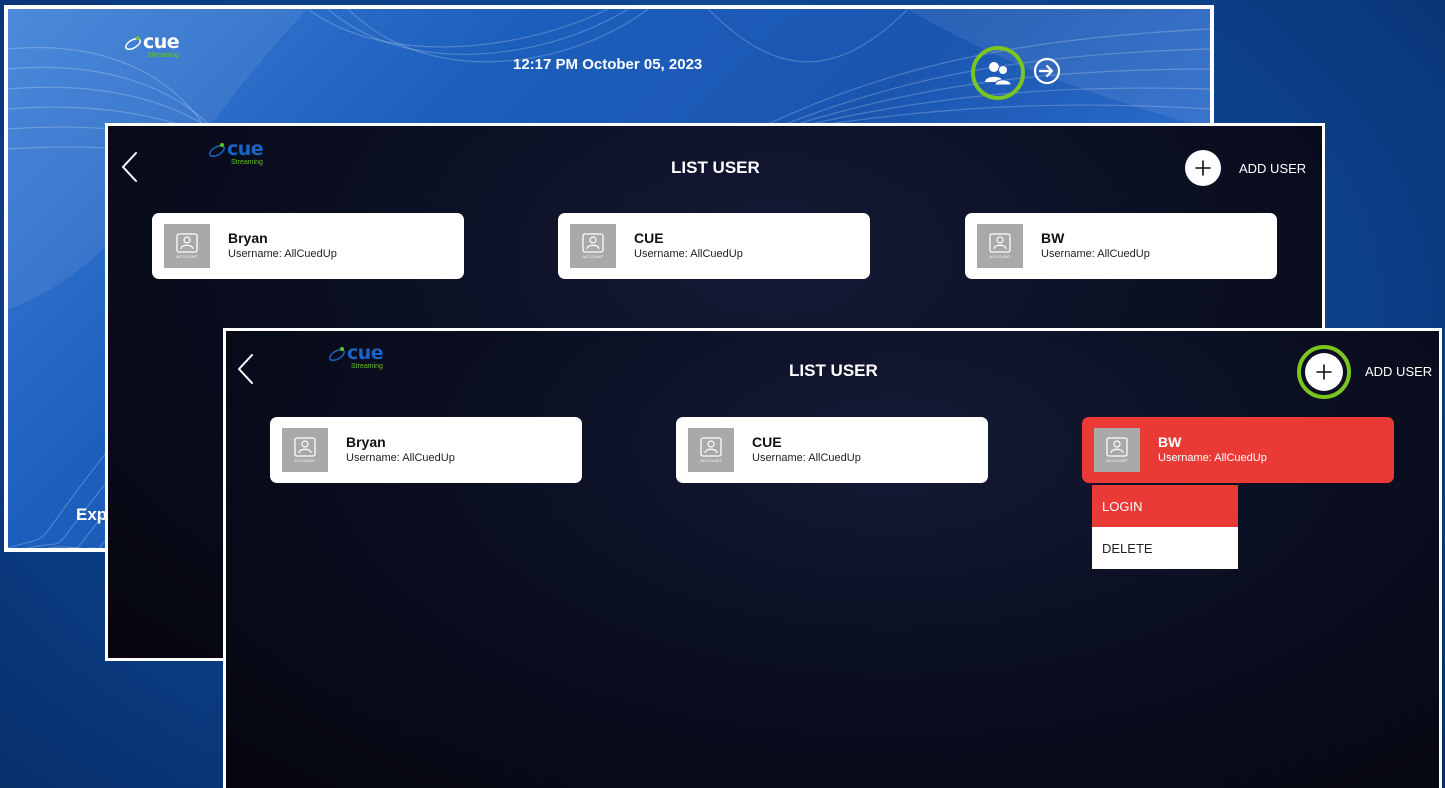  I want to click on user-context-menu: LOGIN DELETE, so click(1165, 527).